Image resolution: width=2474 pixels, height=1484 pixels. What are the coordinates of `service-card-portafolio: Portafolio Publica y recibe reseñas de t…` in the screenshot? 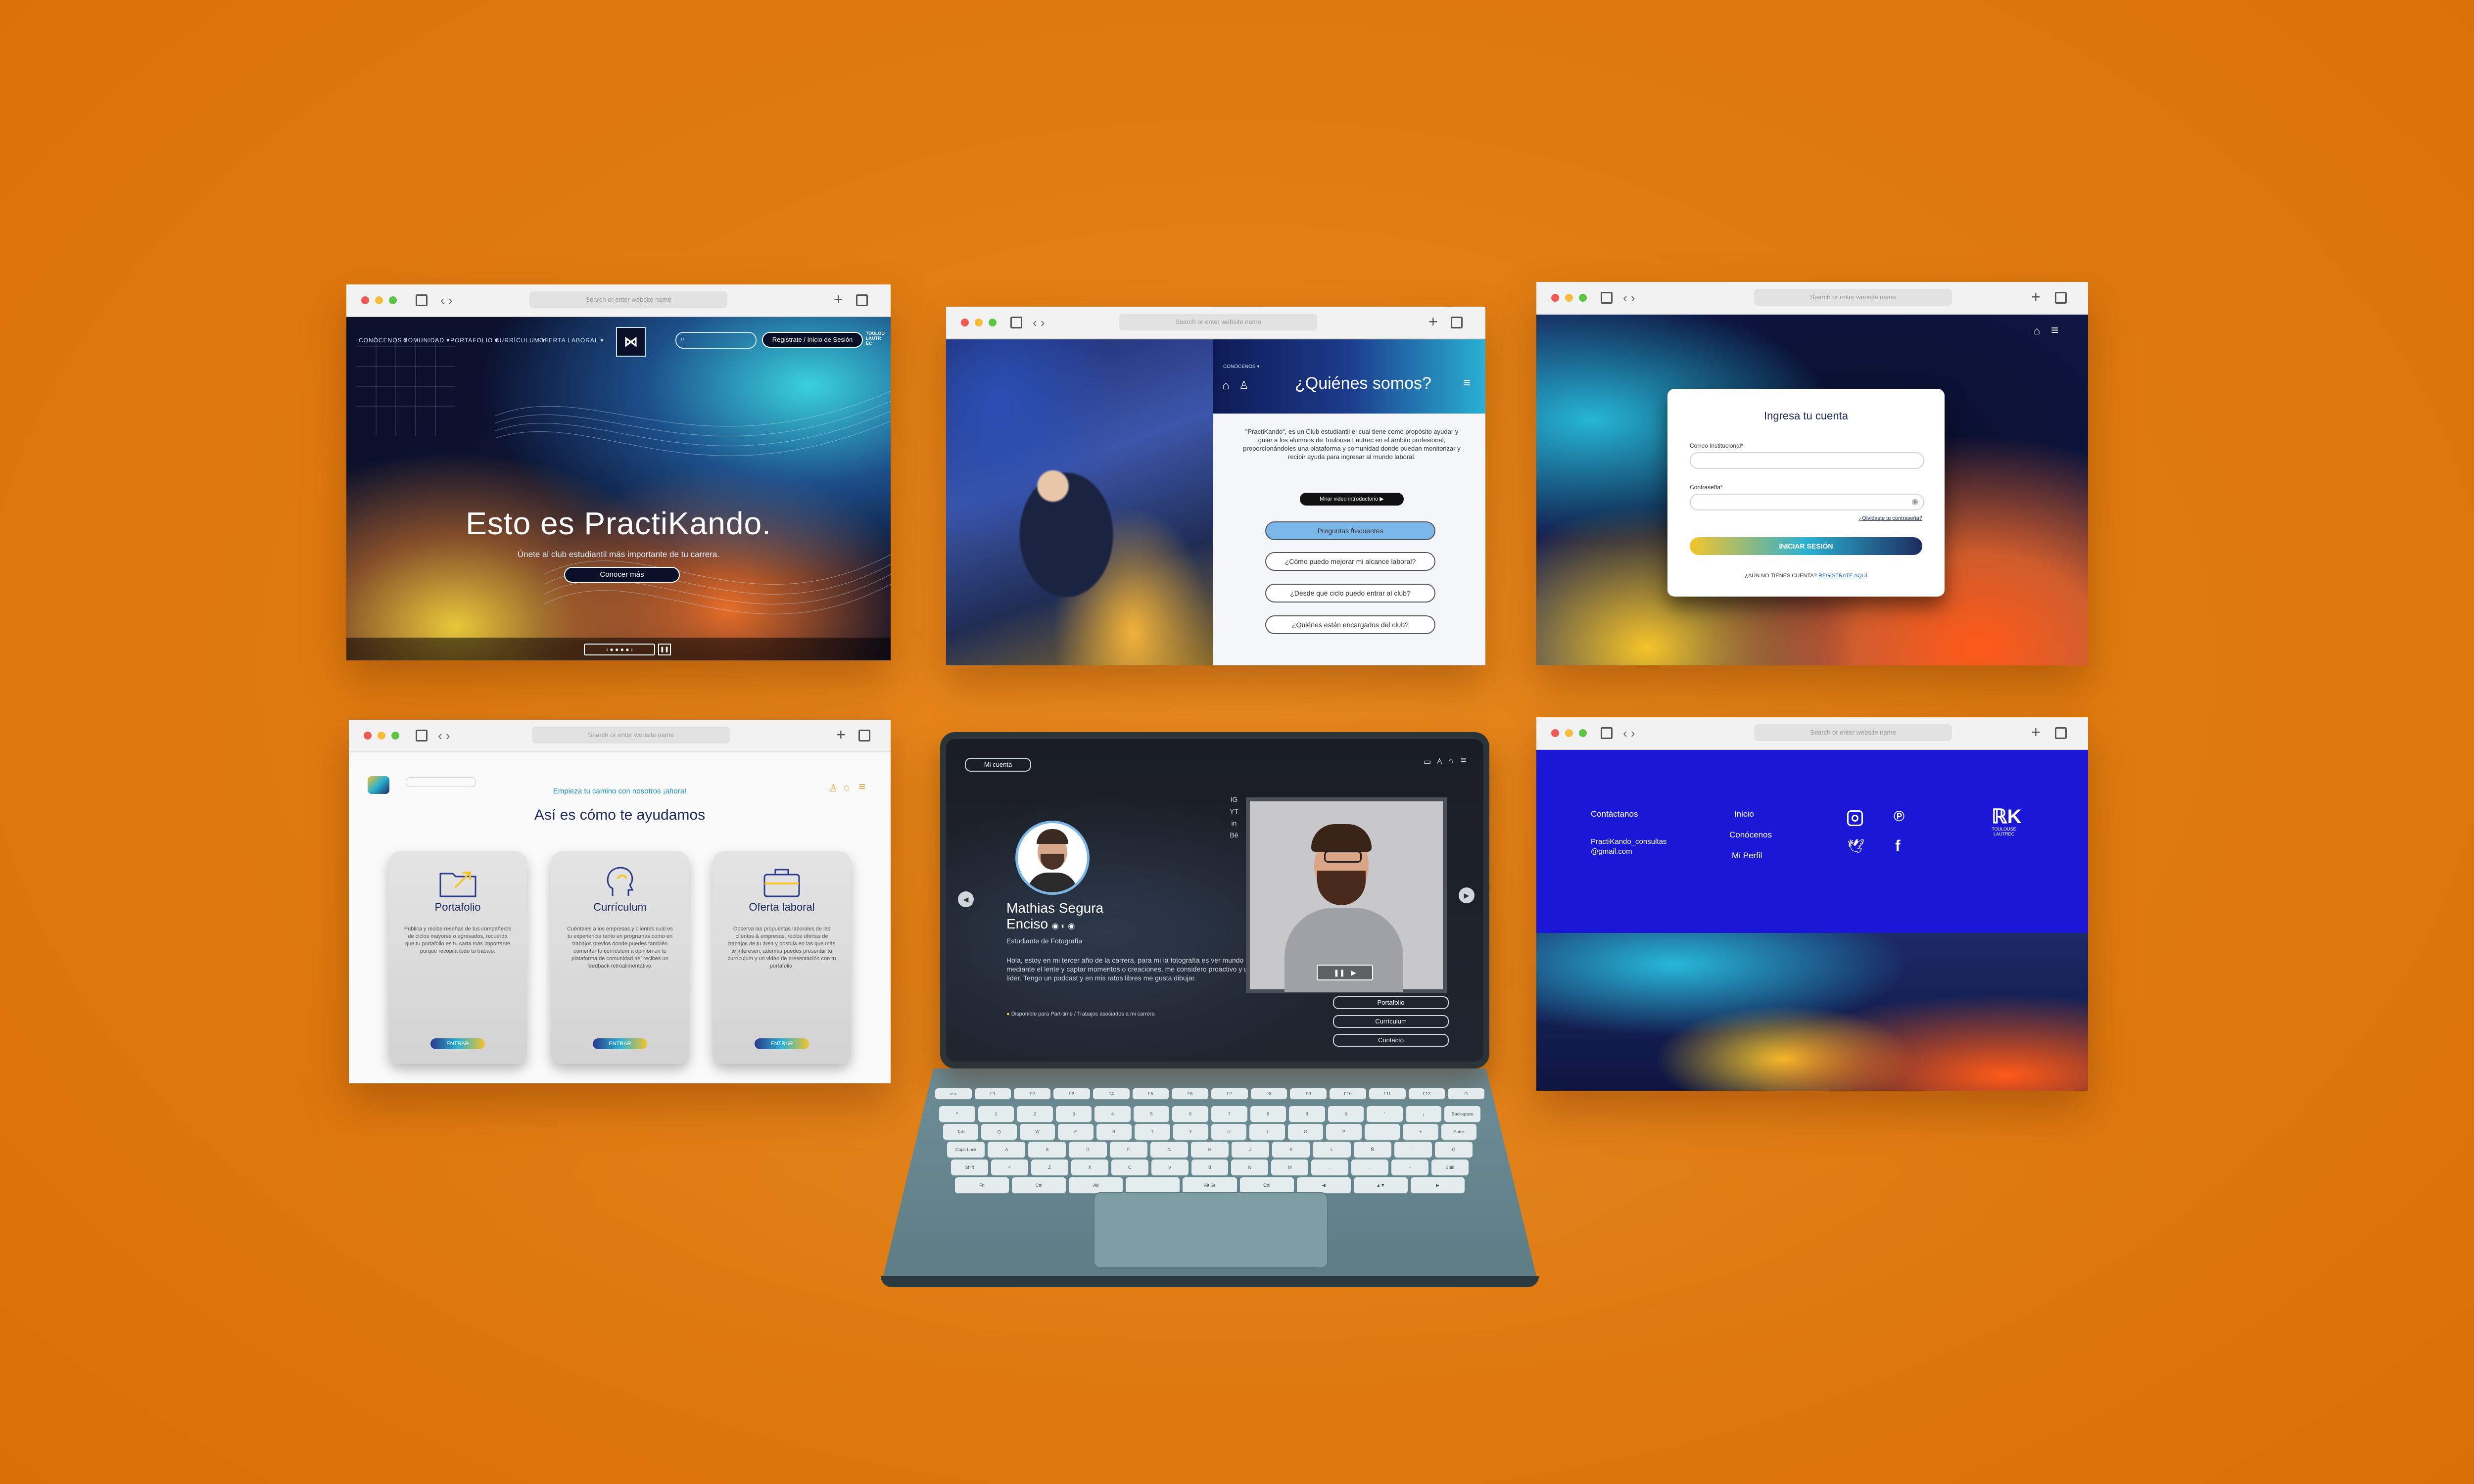 It's located at (458, 957).